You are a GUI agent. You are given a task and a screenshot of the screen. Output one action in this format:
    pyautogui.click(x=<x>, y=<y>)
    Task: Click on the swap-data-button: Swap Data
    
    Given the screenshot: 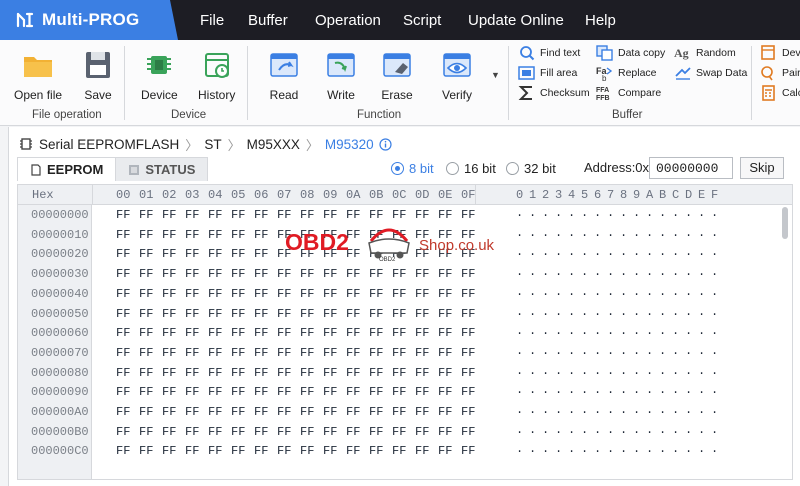 What is the action you would take?
    pyautogui.click(x=710, y=73)
    